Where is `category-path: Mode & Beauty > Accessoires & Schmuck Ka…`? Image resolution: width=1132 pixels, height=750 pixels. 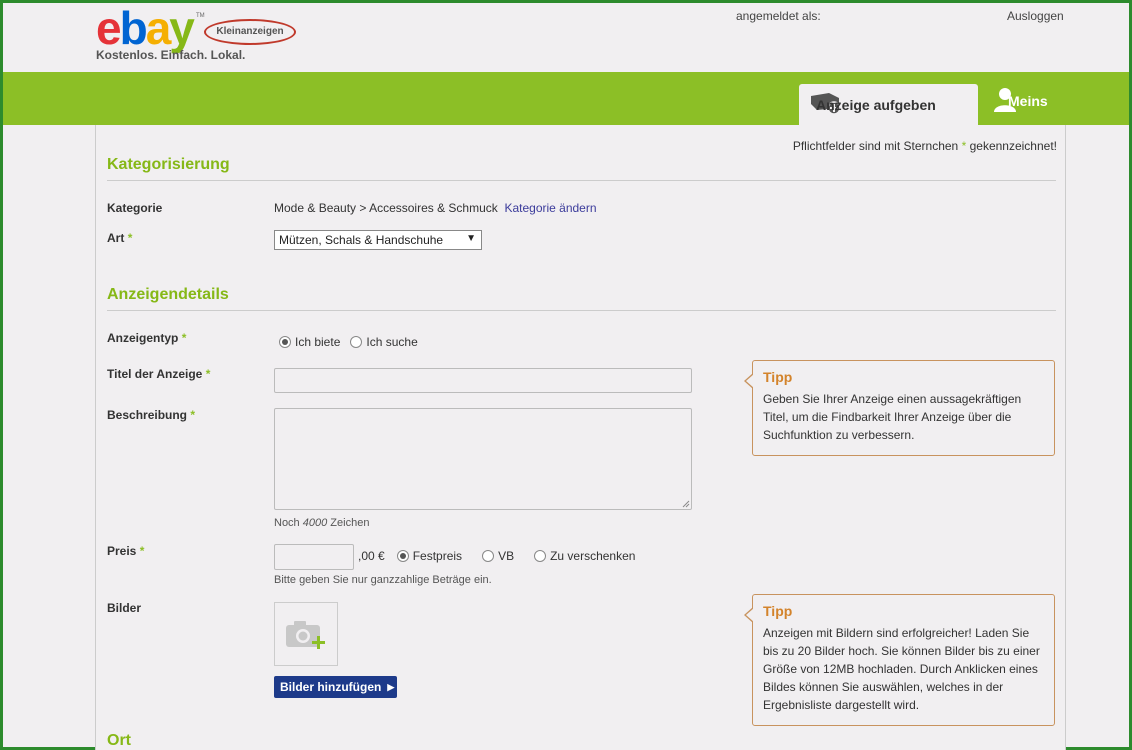 category-path: Mode & Beauty > Accessoires & Schmuck Ka… is located at coordinates (435, 208).